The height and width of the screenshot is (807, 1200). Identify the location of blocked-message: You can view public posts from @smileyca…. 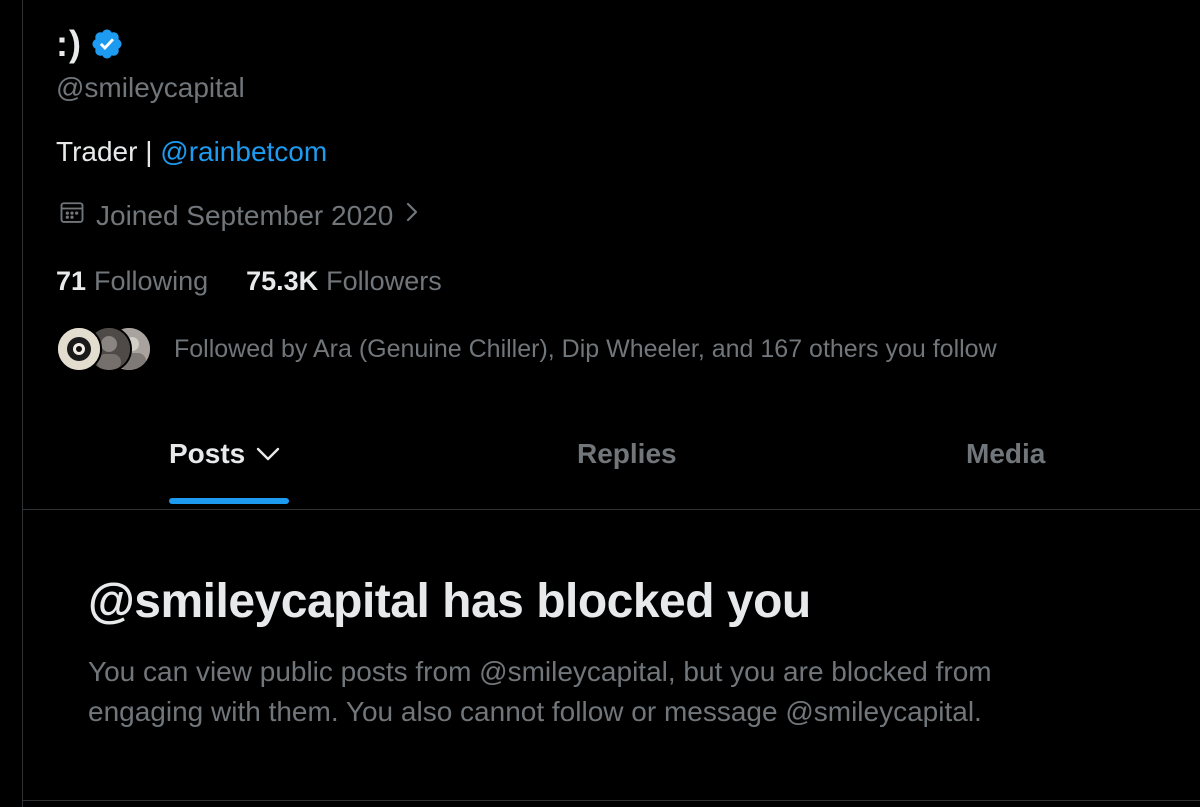
(540, 691).